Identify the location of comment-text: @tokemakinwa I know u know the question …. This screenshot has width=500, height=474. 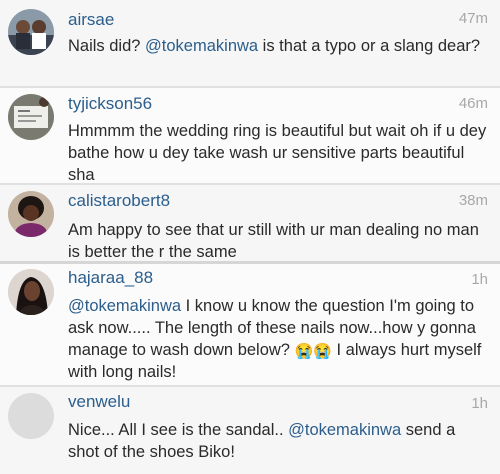
(275, 339).